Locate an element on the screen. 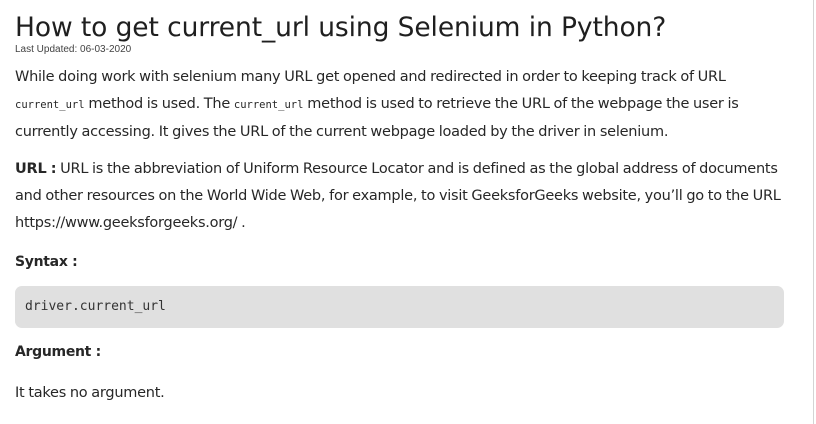 Image resolution: width=816 pixels, height=424 pixels. url-term: URL : is located at coordinates (36, 169).